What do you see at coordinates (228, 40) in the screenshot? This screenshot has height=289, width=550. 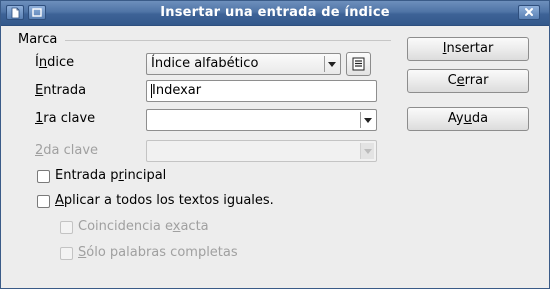 I see `group-divider` at bounding box center [228, 40].